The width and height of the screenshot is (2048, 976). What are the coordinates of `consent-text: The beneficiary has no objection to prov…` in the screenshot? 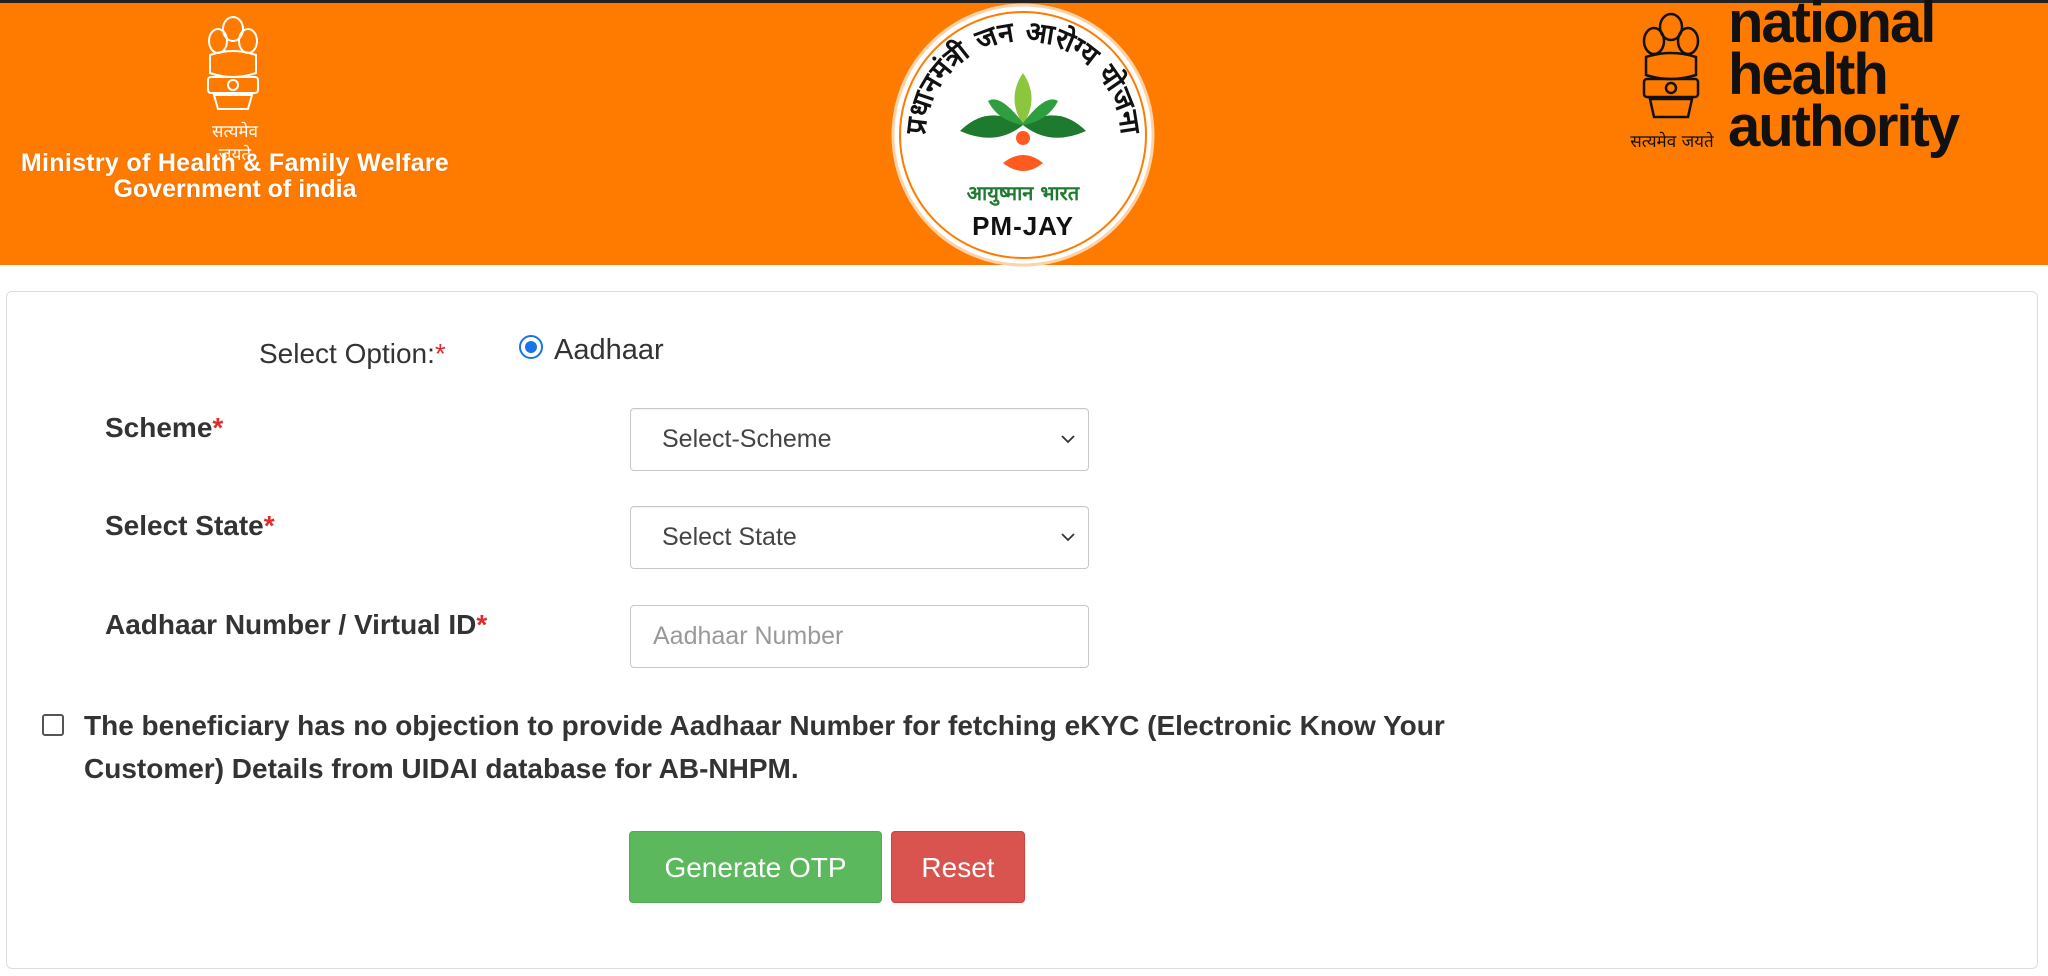 It's located at (764, 747).